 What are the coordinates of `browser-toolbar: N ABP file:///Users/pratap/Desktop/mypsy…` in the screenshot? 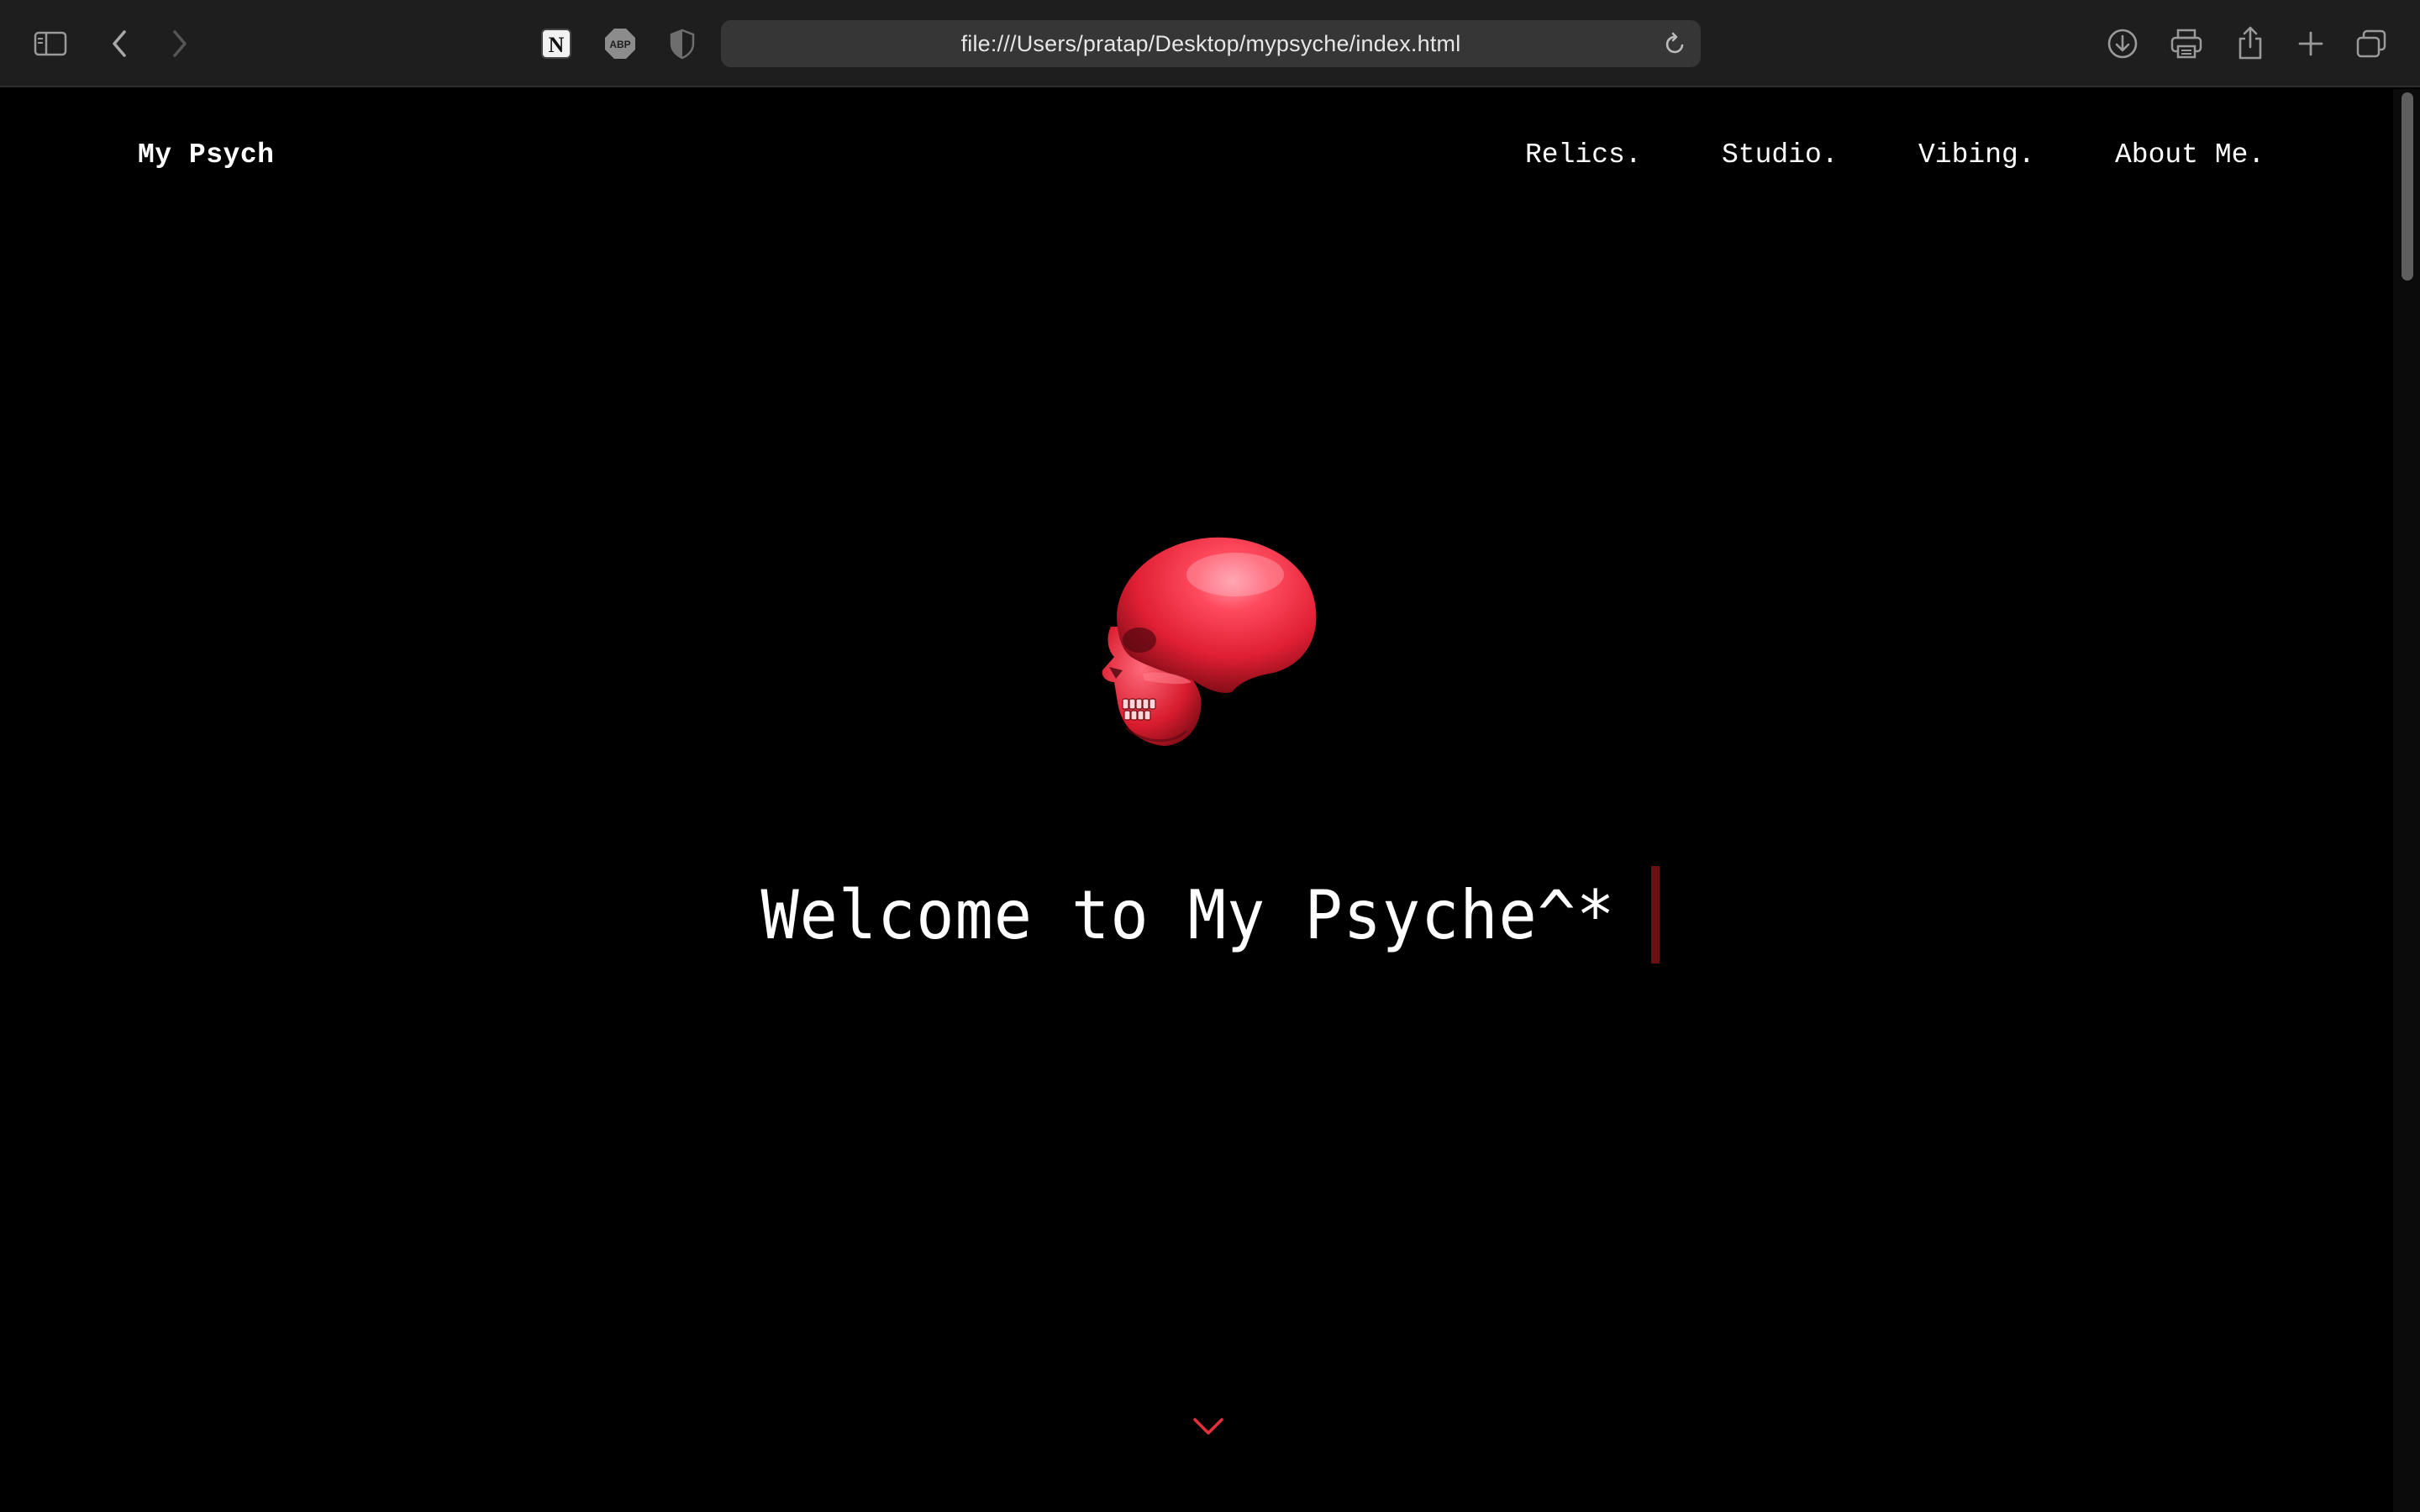 It's located at (1210, 43).